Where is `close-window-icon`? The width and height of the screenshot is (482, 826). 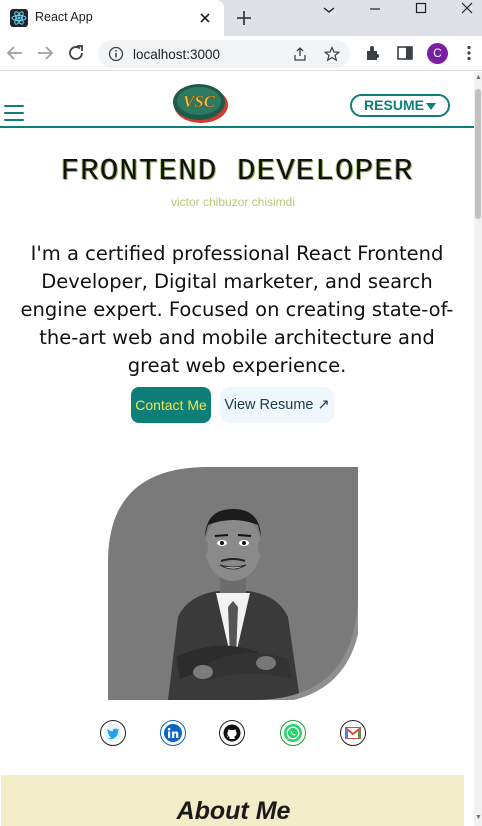 close-window-icon is located at coordinates (467, 8).